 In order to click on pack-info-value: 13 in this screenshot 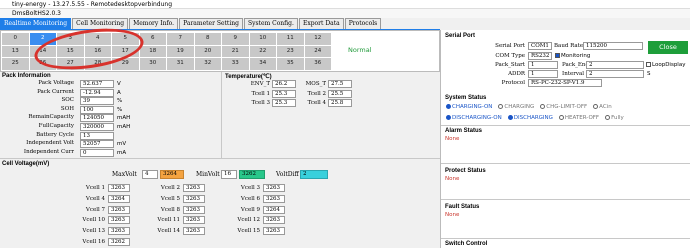, I will do `click(97, 135)`.